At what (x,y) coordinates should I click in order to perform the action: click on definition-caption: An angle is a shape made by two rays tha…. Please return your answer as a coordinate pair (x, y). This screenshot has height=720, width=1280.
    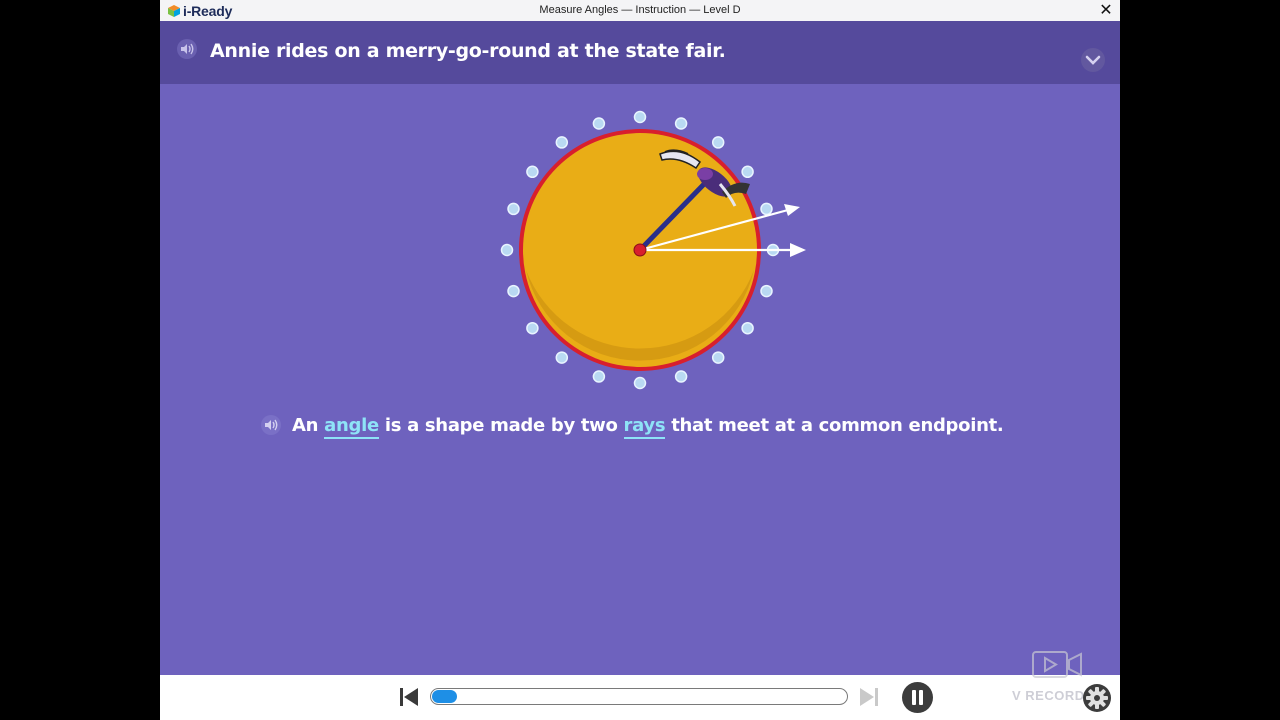
    Looking at the image, I should click on (650, 425).